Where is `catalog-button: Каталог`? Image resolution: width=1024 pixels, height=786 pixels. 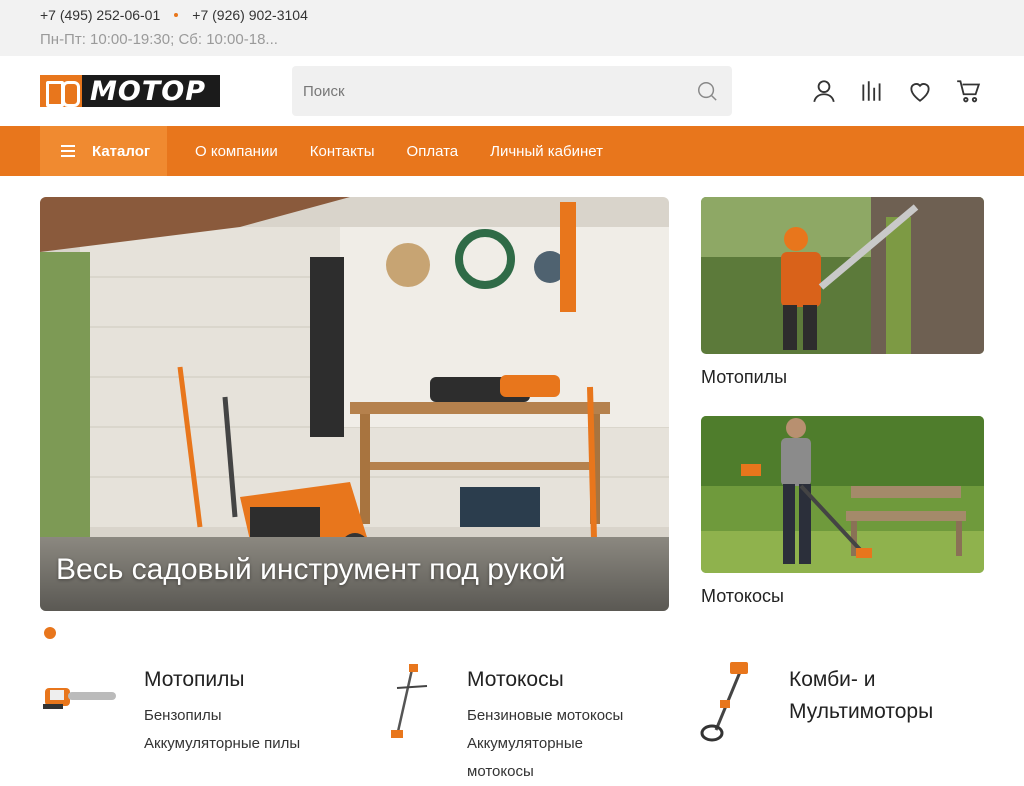
catalog-button: Каталог is located at coordinates (103, 151).